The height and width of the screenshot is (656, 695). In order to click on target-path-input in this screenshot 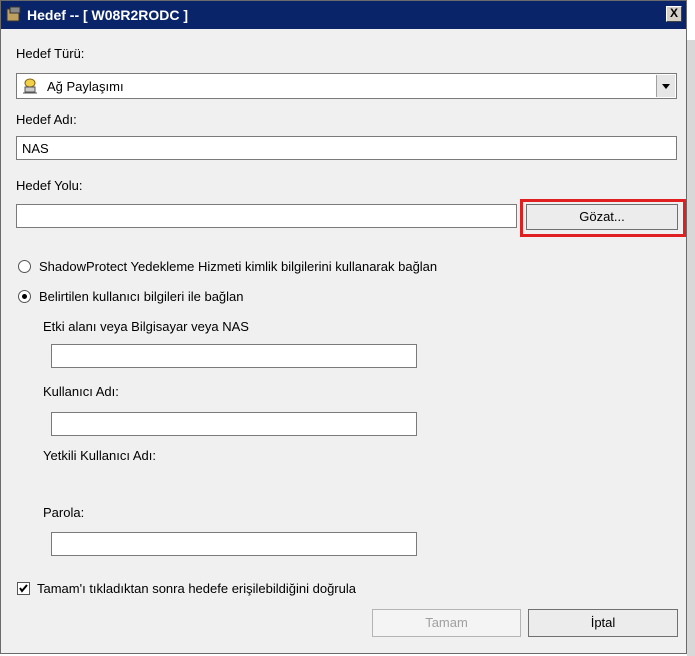, I will do `click(266, 216)`.